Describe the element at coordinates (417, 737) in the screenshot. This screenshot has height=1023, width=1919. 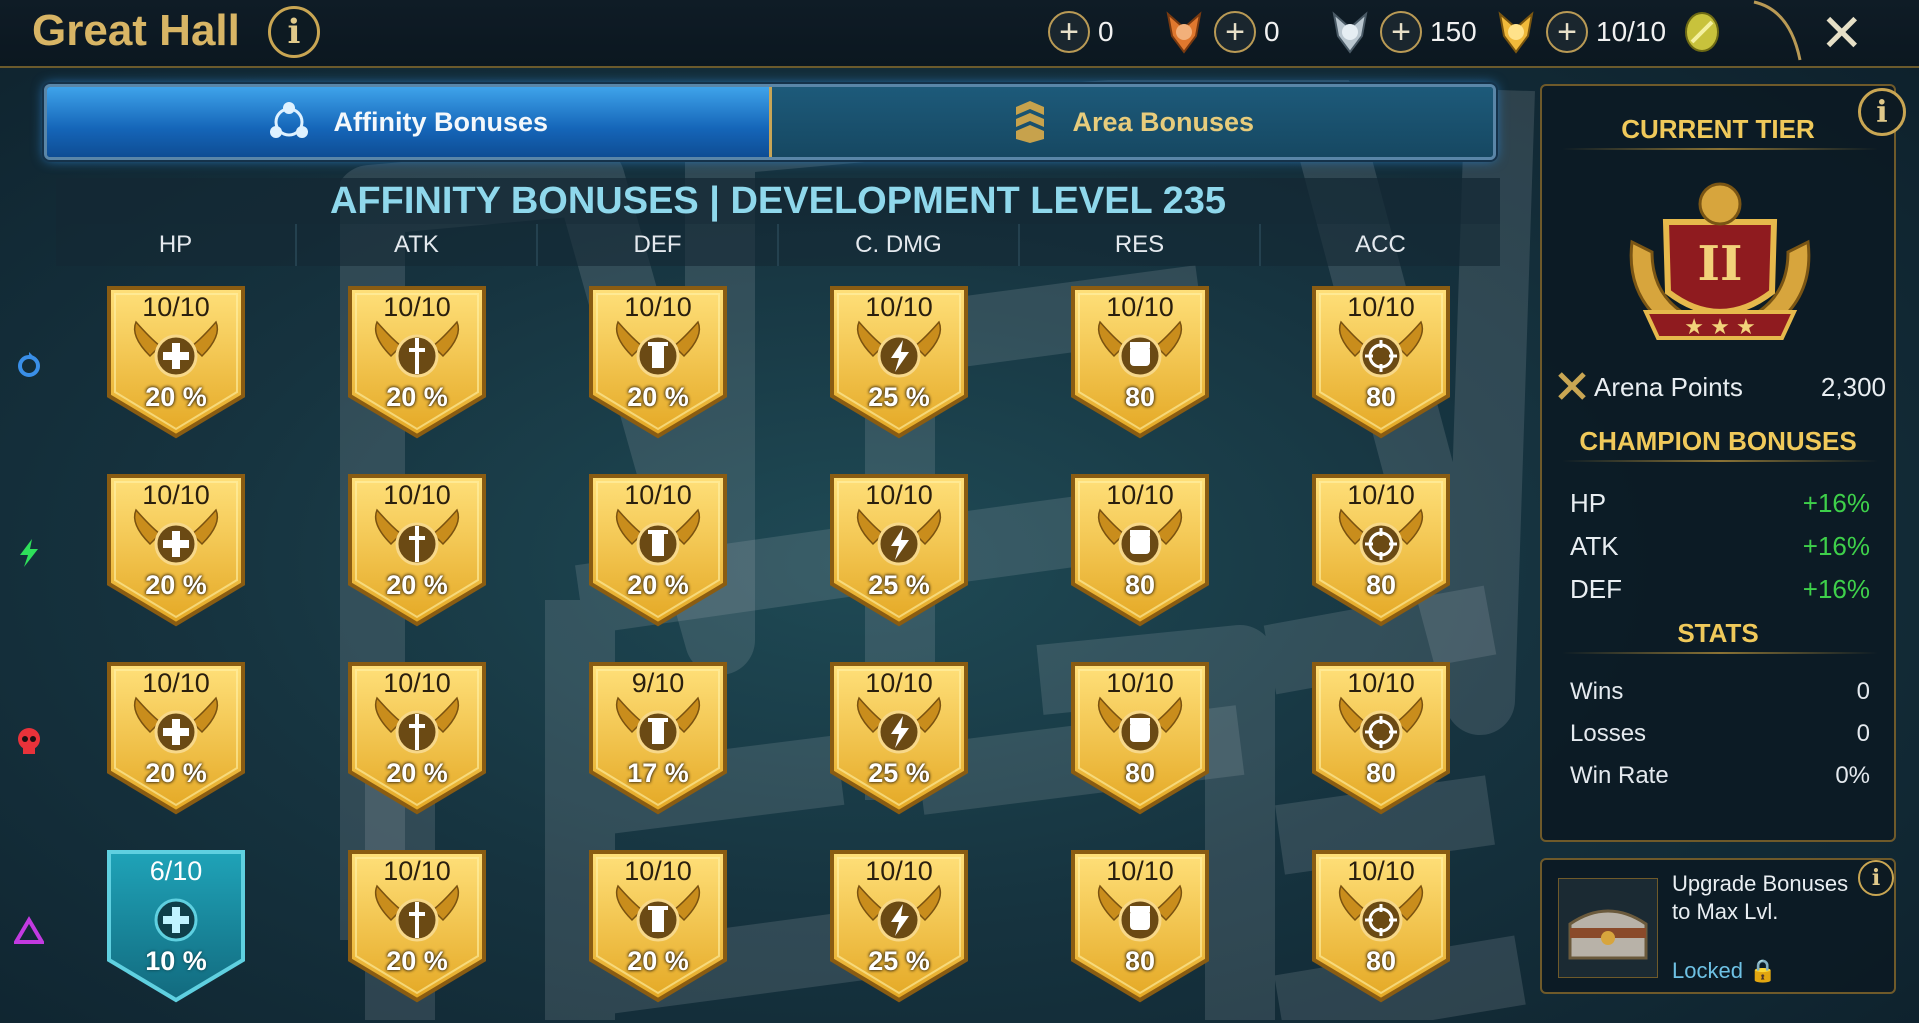
I see `bonus-badge-spirit-atk: 10/10 20 %` at that location.